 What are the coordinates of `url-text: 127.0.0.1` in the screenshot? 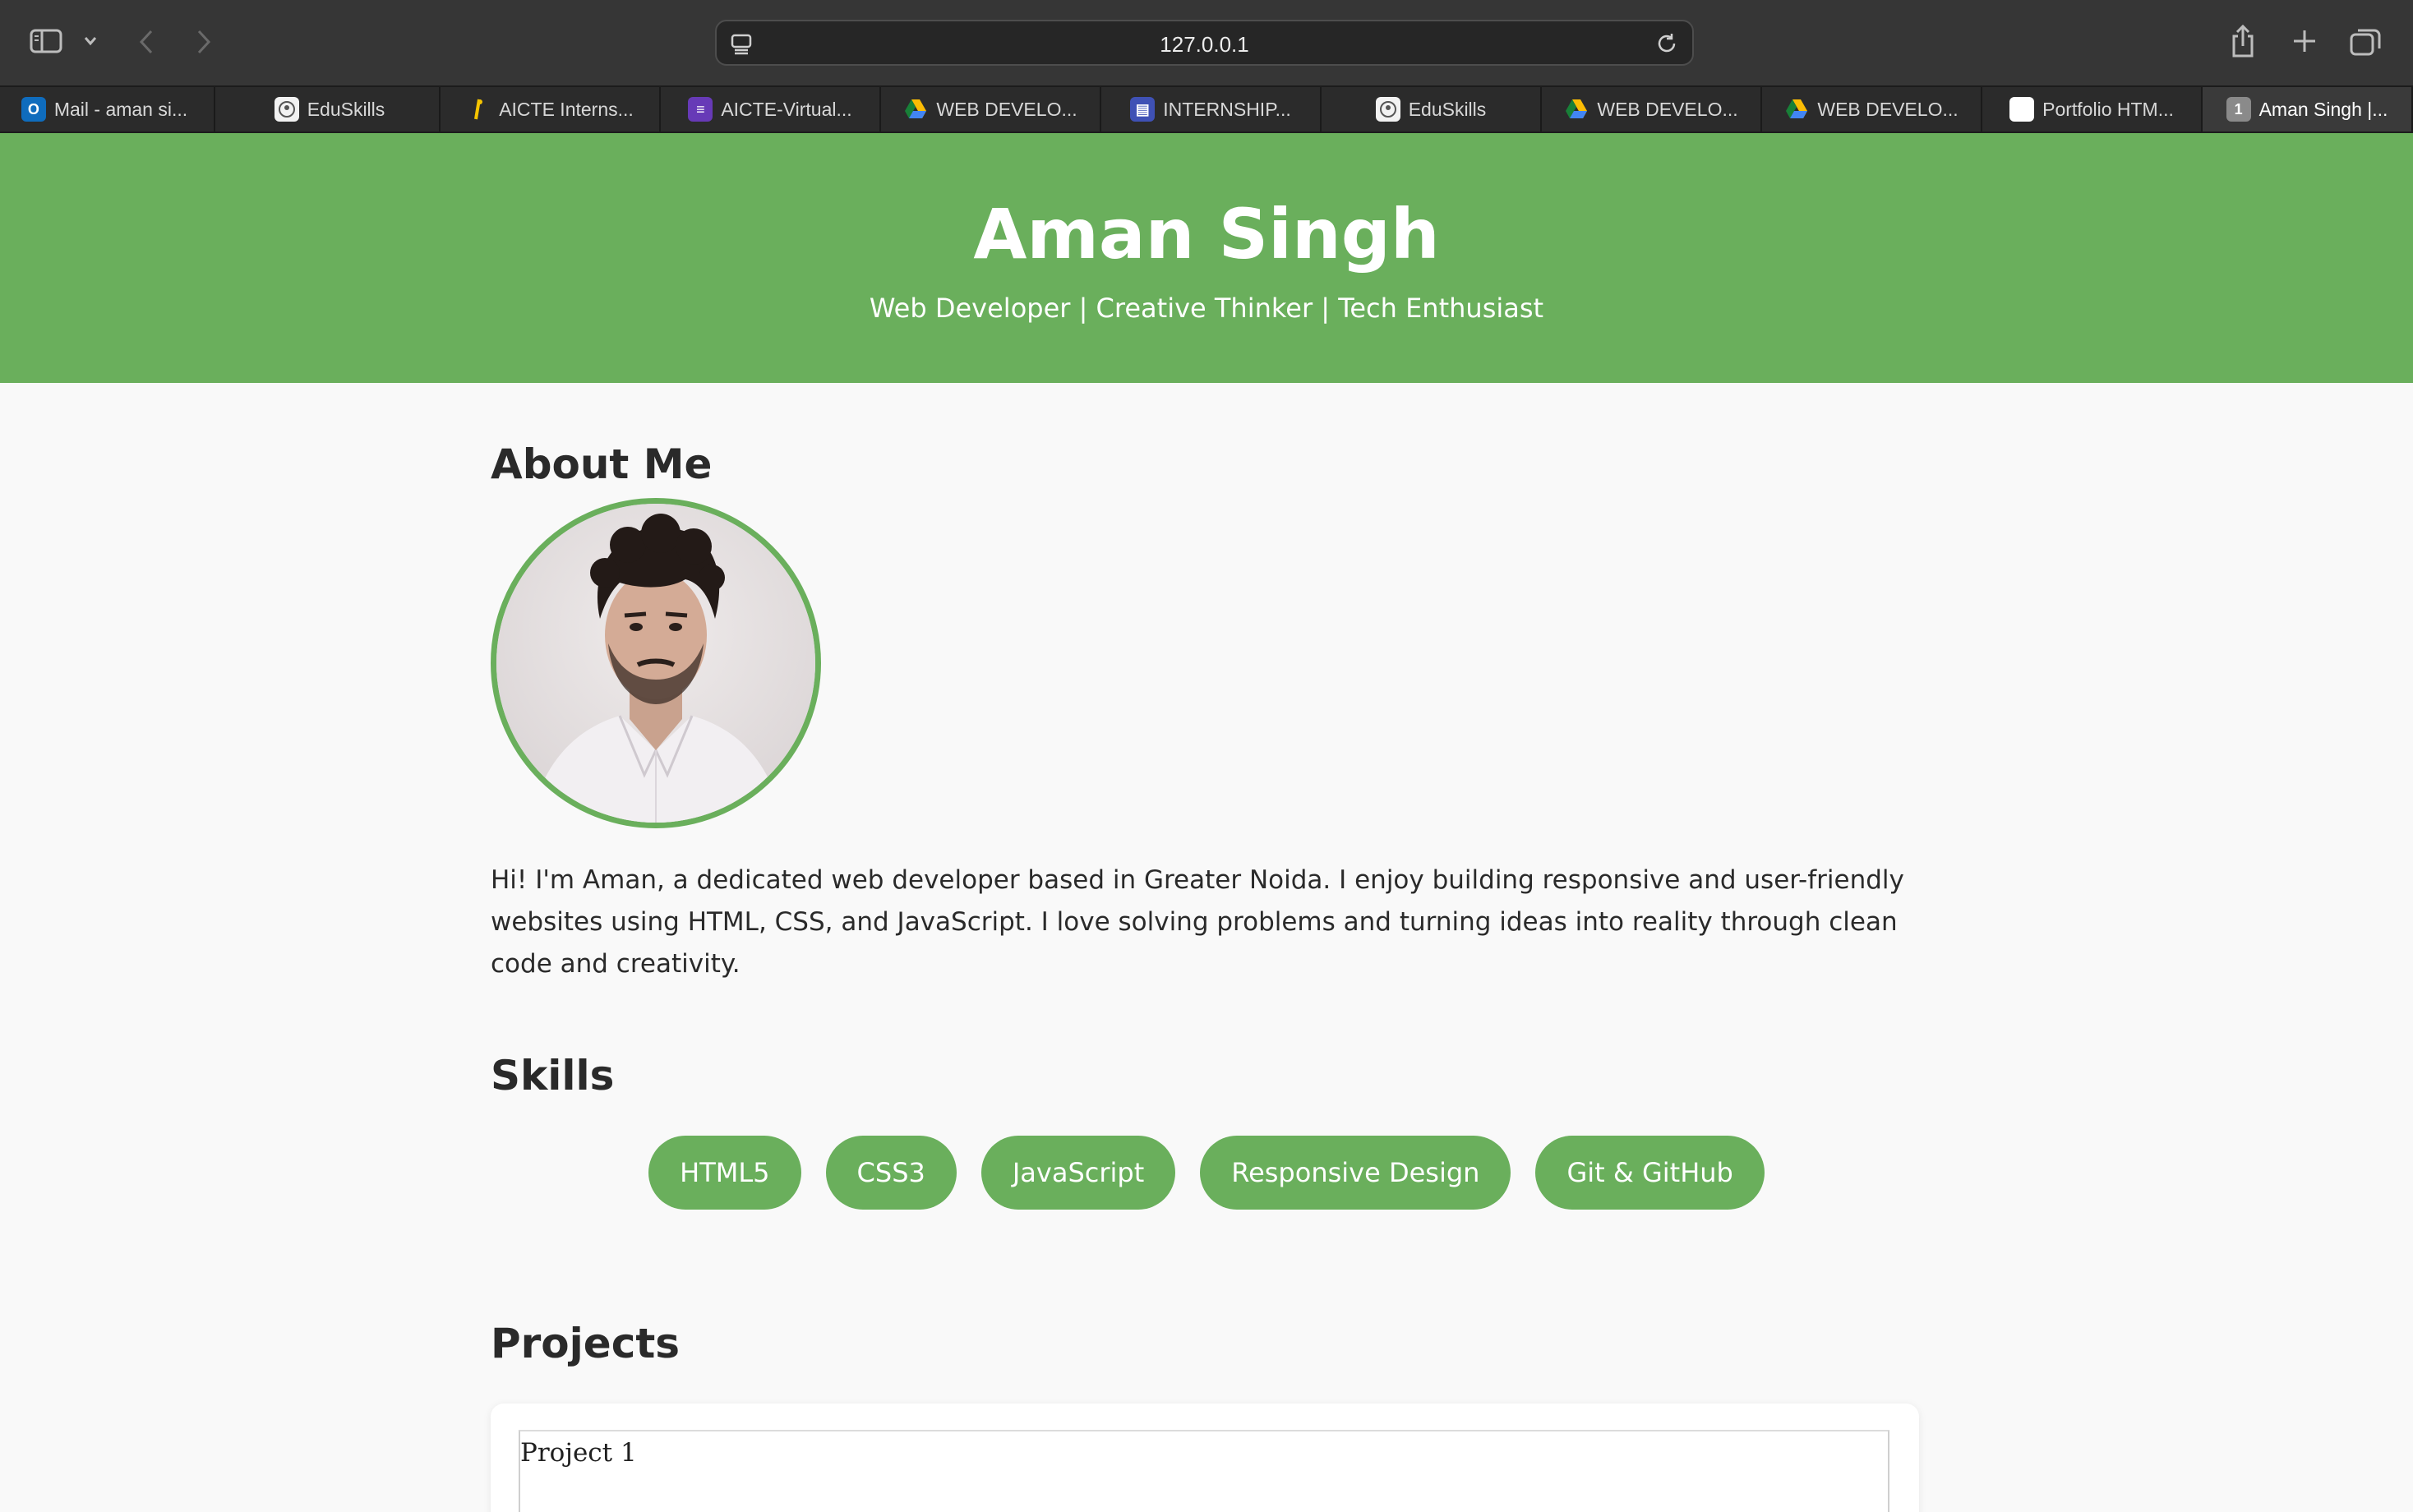 It's located at (1205, 45).